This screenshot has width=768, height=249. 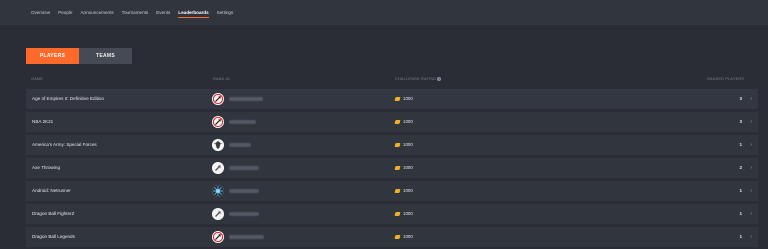 What do you see at coordinates (68, 98) in the screenshot?
I see `game-name: Age of Empires II: Definitive Edition` at bounding box center [68, 98].